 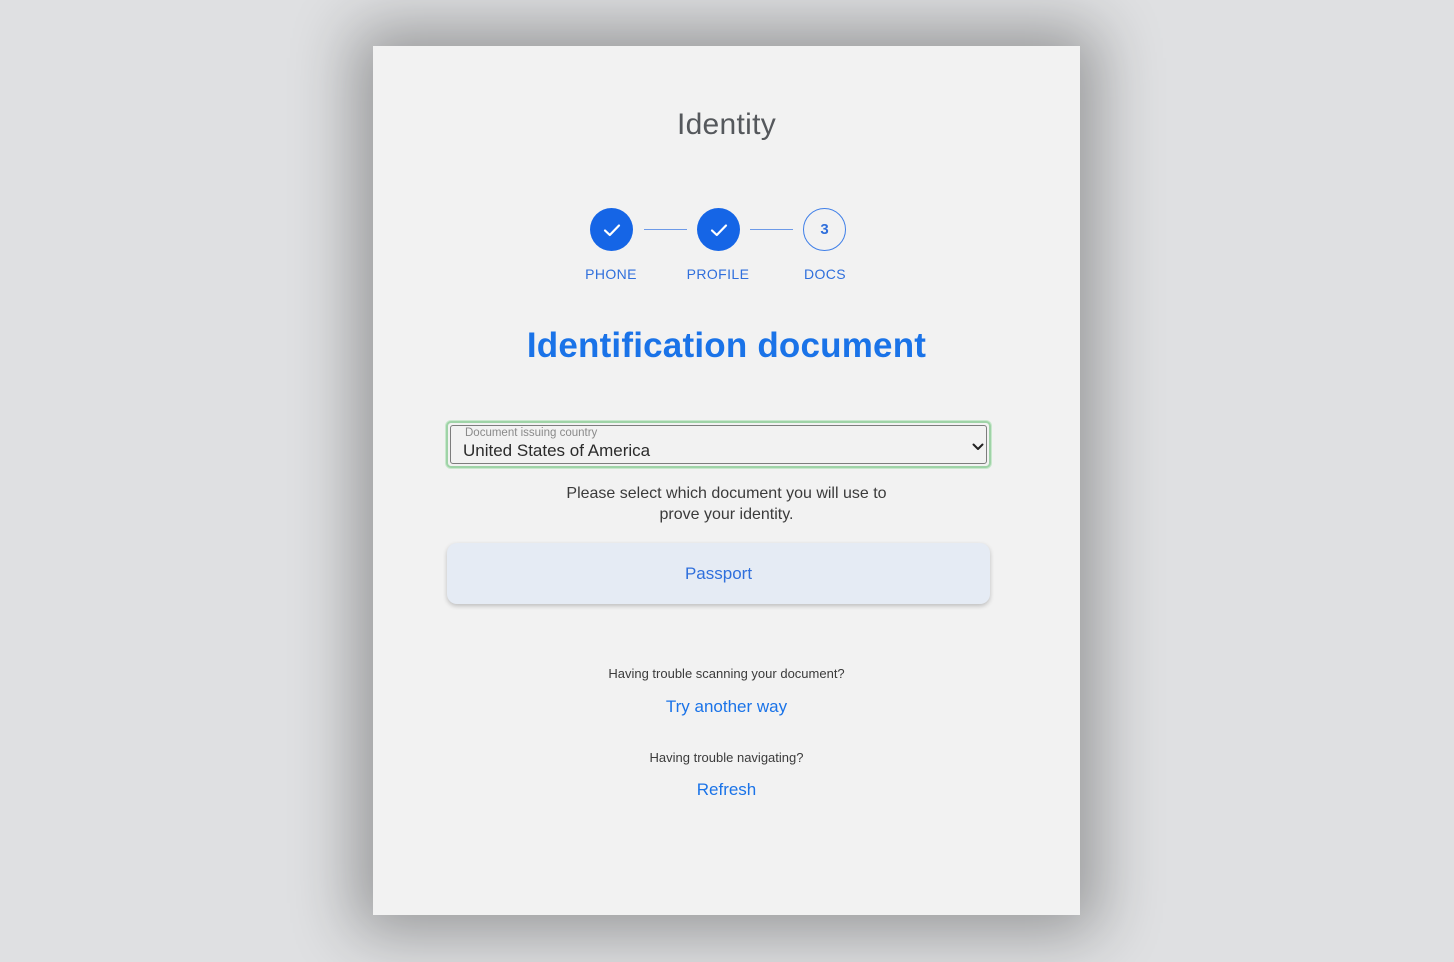 I want to click on passport-button: Passport, so click(x=718, y=573).